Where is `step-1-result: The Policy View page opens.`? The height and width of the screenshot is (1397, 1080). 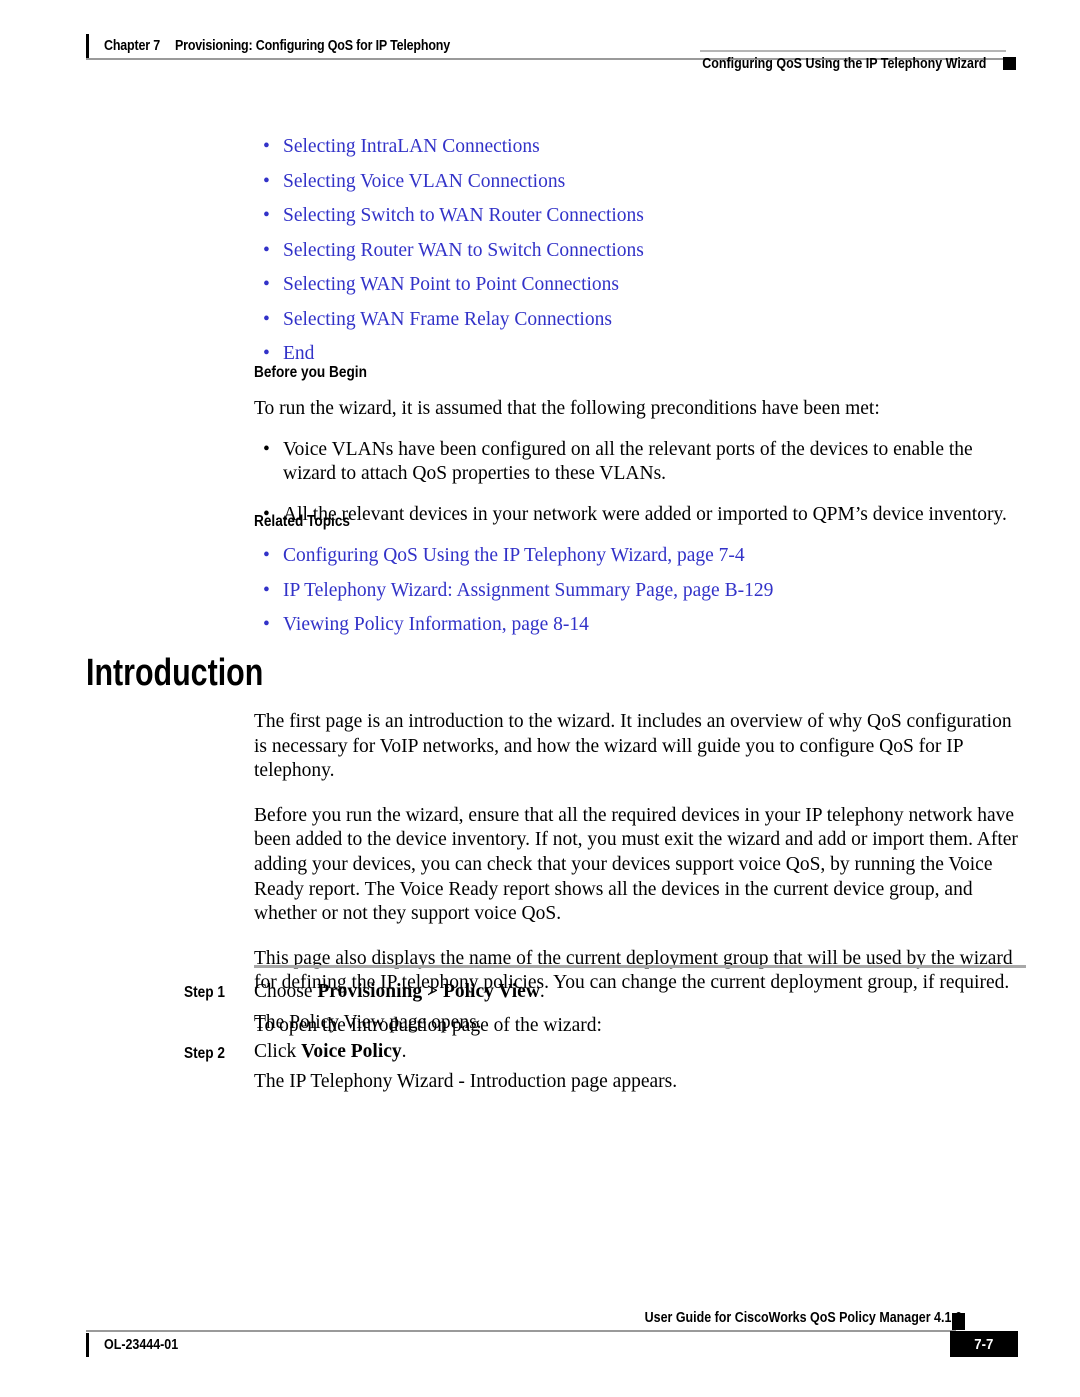 step-1-result: The Policy View page opens. is located at coordinates (368, 1022).